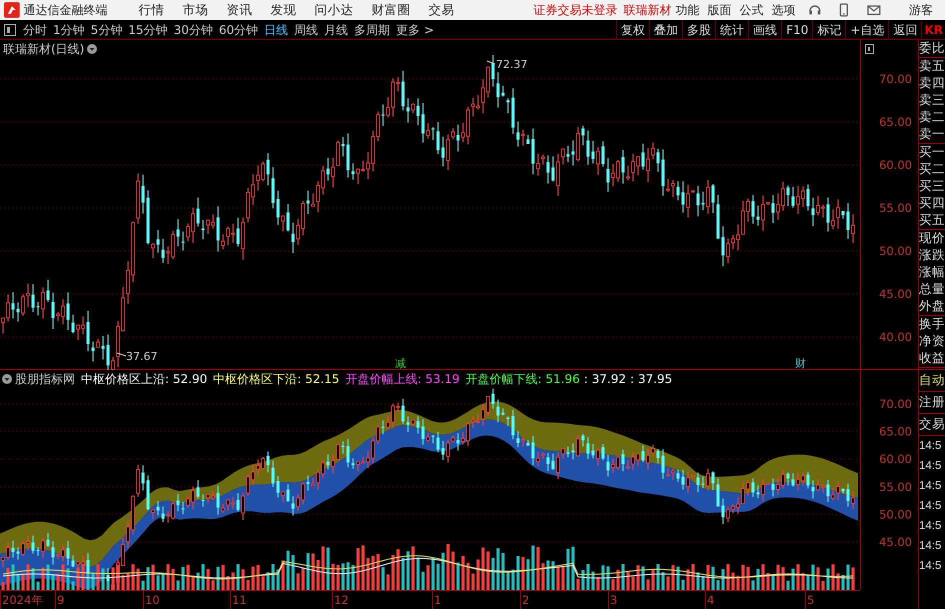  I want to click on quote-label: 买四, so click(932, 203).